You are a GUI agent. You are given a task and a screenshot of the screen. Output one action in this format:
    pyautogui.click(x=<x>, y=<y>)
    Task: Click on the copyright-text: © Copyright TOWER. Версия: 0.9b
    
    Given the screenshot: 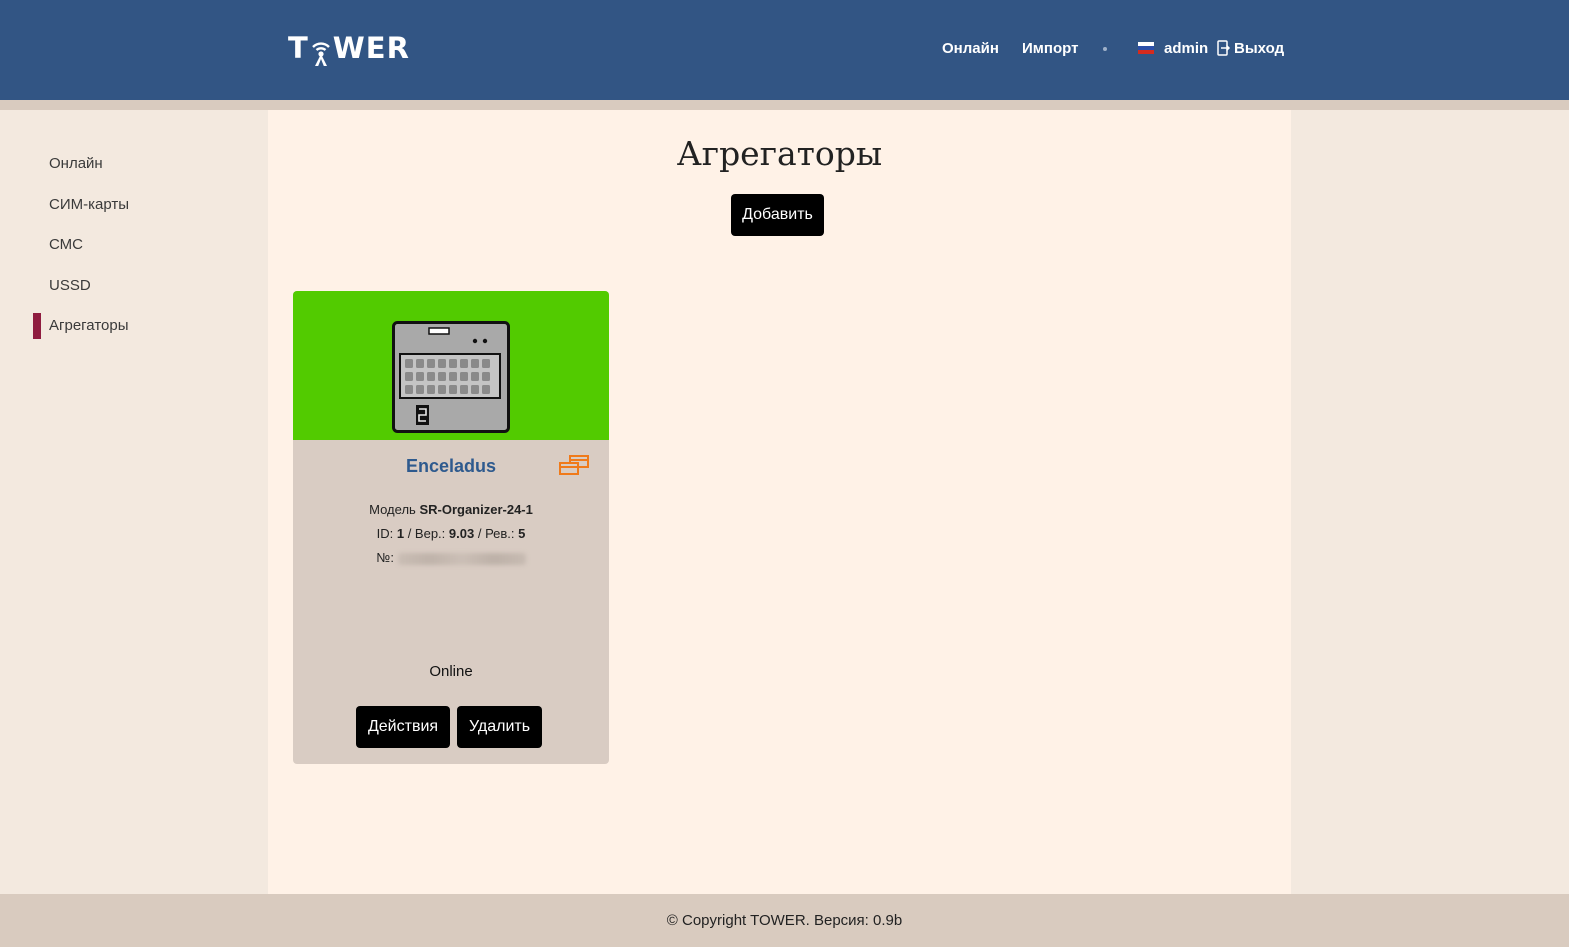 What is the action you would take?
    pyautogui.click(x=784, y=920)
    